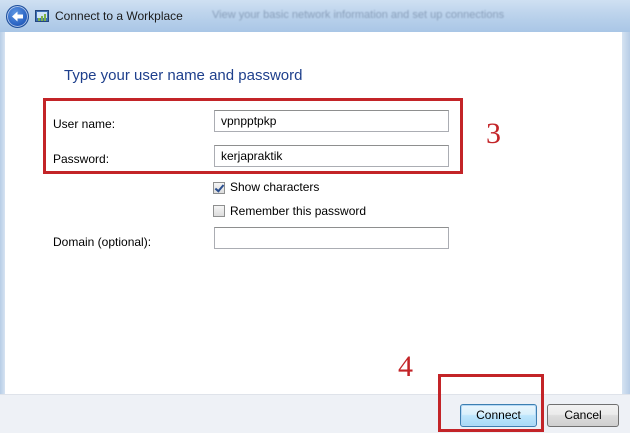  What do you see at coordinates (219, 211) in the screenshot?
I see `remember-password-checkbox` at bounding box center [219, 211].